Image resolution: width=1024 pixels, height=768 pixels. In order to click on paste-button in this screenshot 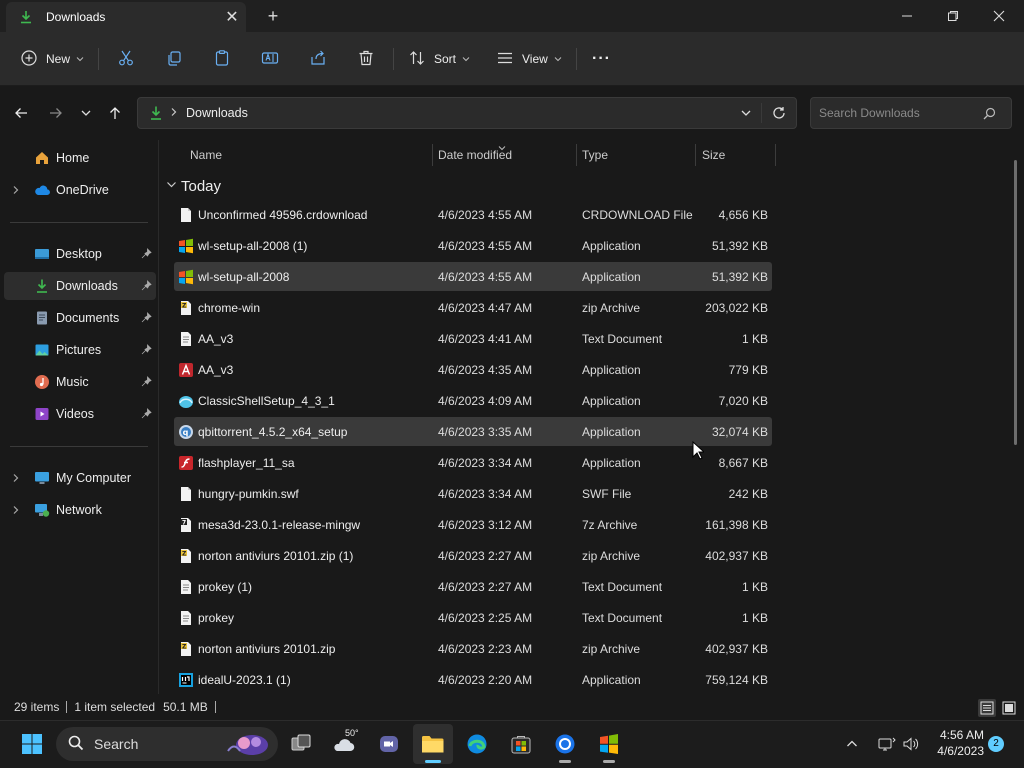, I will do `click(222, 59)`.